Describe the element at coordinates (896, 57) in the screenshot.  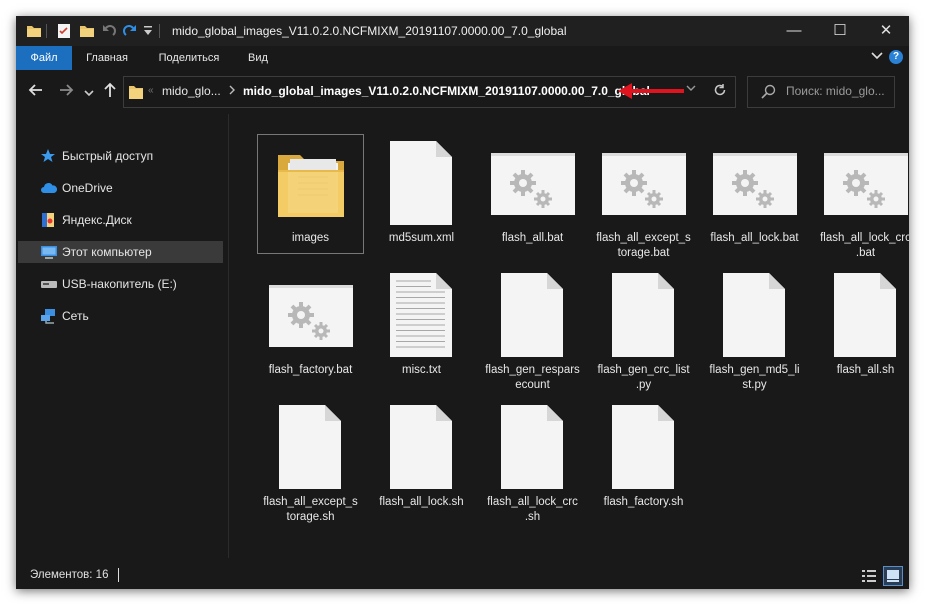
I see `help-button: ?` at that location.